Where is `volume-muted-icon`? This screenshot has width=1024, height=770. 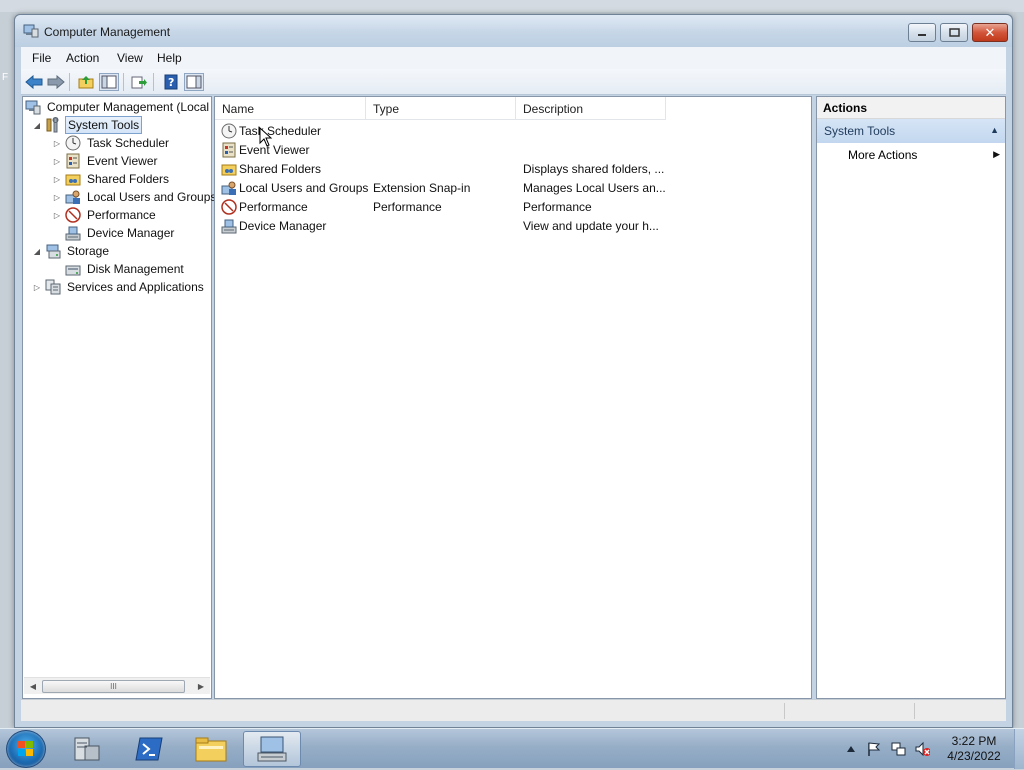 volume-muted-icon is located at coordinates (922, 749).